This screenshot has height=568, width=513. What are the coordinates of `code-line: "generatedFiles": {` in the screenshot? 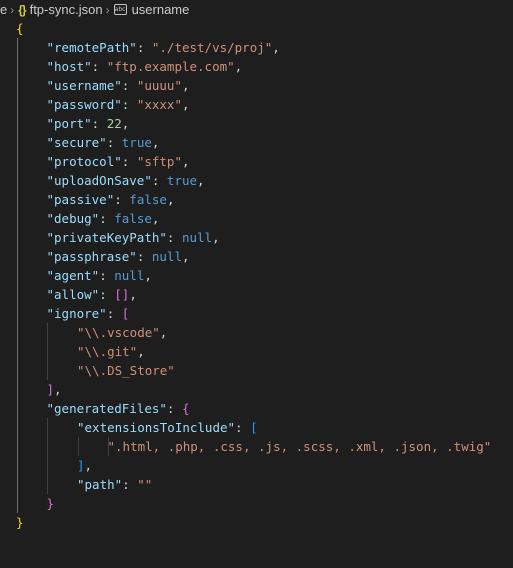 It's located at (118, 408).